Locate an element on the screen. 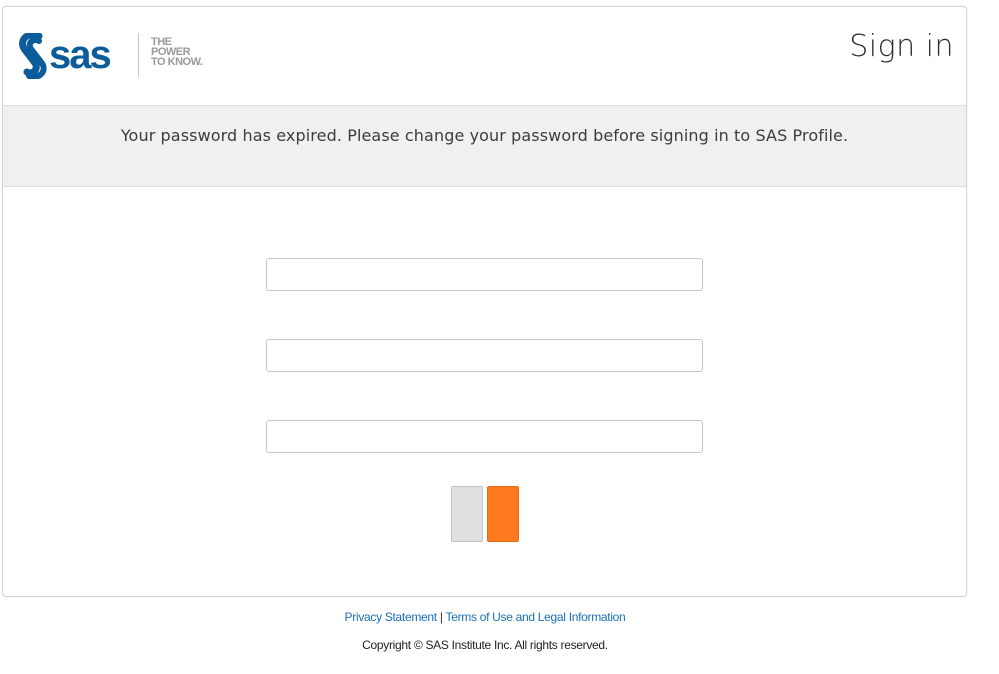  tagline-line: TO KNOW. is located at coordinates (177, 62).